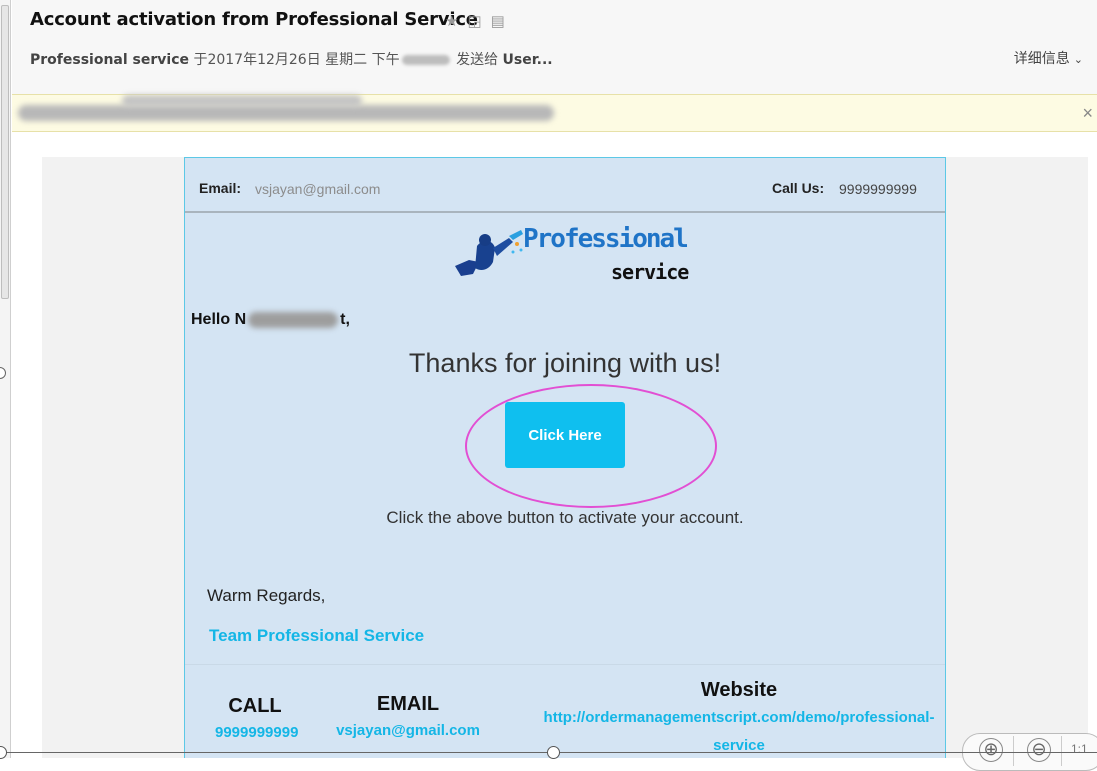 The image size is (1097, 771). What do you see at coordinates (565, 363) in the screenshot?
I see `thanks-heading: Thanks for joining with us!` at bounding box center [565, 363].